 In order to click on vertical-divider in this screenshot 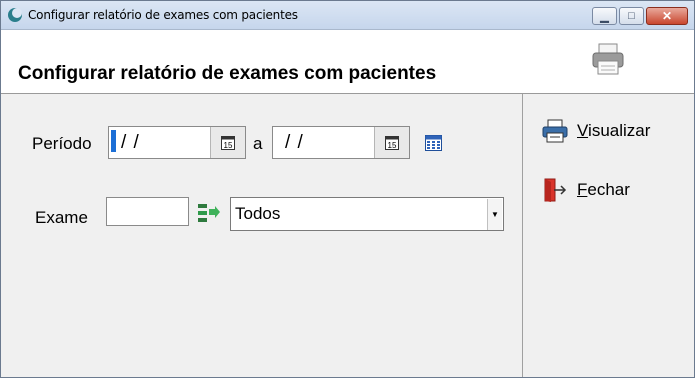, I will do `click(522, 235)`.